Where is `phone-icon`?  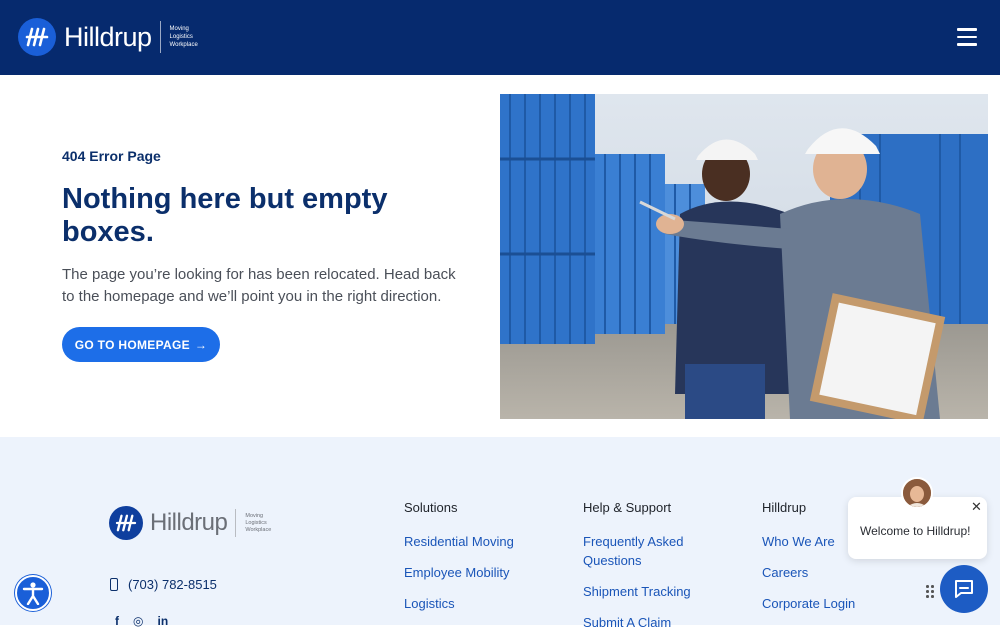
phone-icon is located at coordinates (114, 584).